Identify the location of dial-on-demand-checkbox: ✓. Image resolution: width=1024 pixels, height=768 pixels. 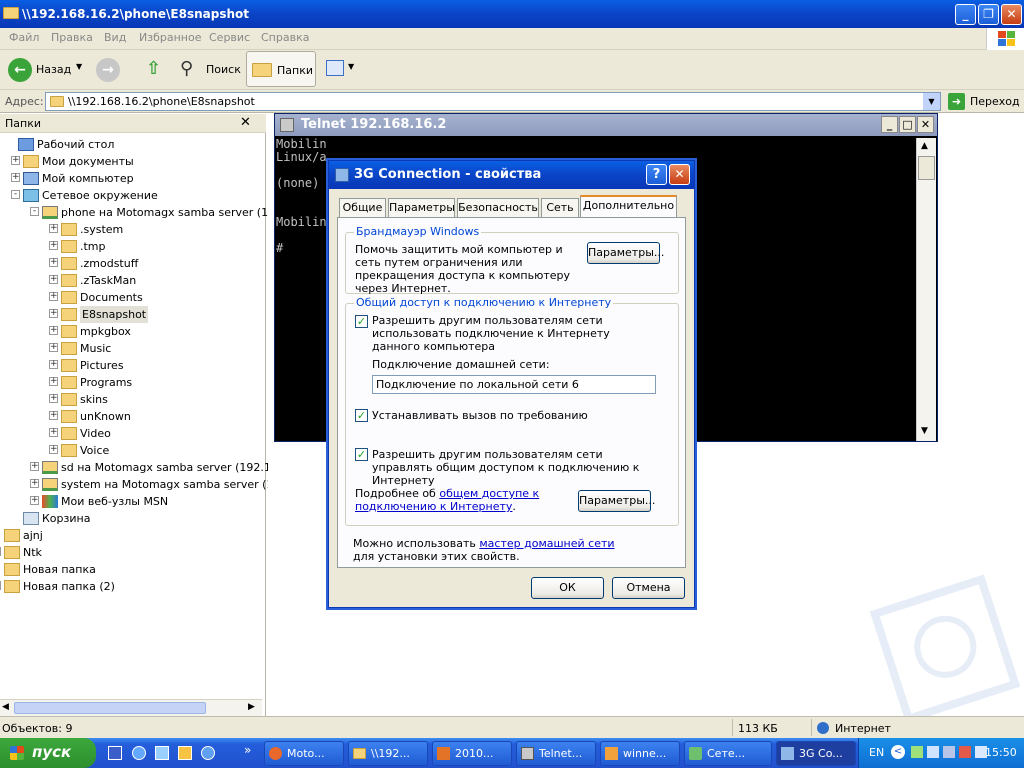
(361, 415).